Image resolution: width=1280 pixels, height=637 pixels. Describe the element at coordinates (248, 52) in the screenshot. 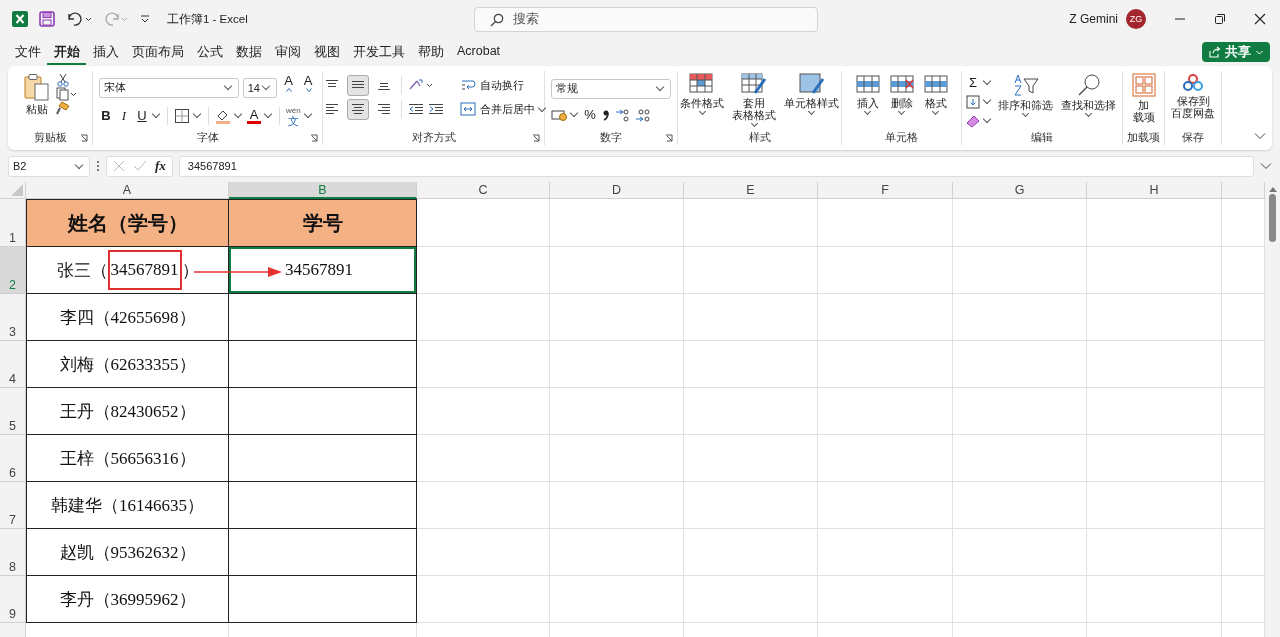

I see `menu-tab: 数据` at that location.